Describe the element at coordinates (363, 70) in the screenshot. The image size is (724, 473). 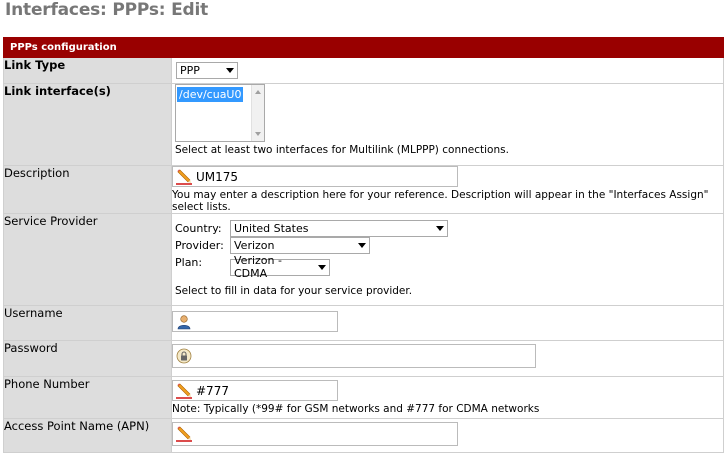
I see `link-type-row: Link Type PPP` at that location.